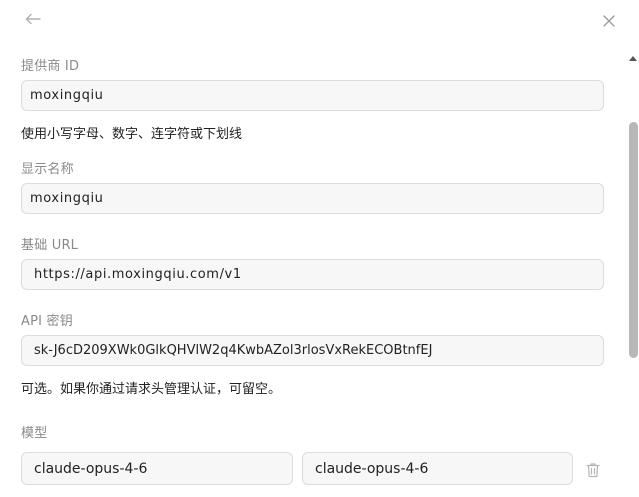 The width and height of the screenshot is (639, 497). I want to click on provider-id-input: moxingqiu, so click(312, 95).